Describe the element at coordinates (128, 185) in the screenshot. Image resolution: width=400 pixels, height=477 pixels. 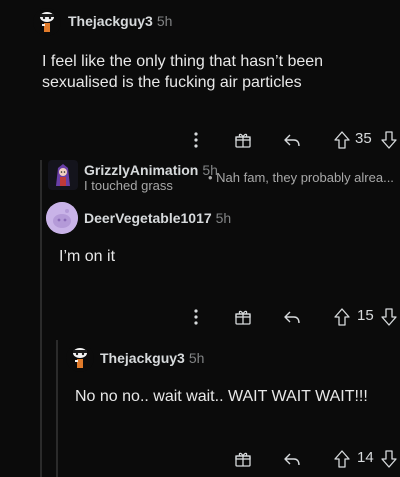
I see `user-flair: I touched grass` at that location.